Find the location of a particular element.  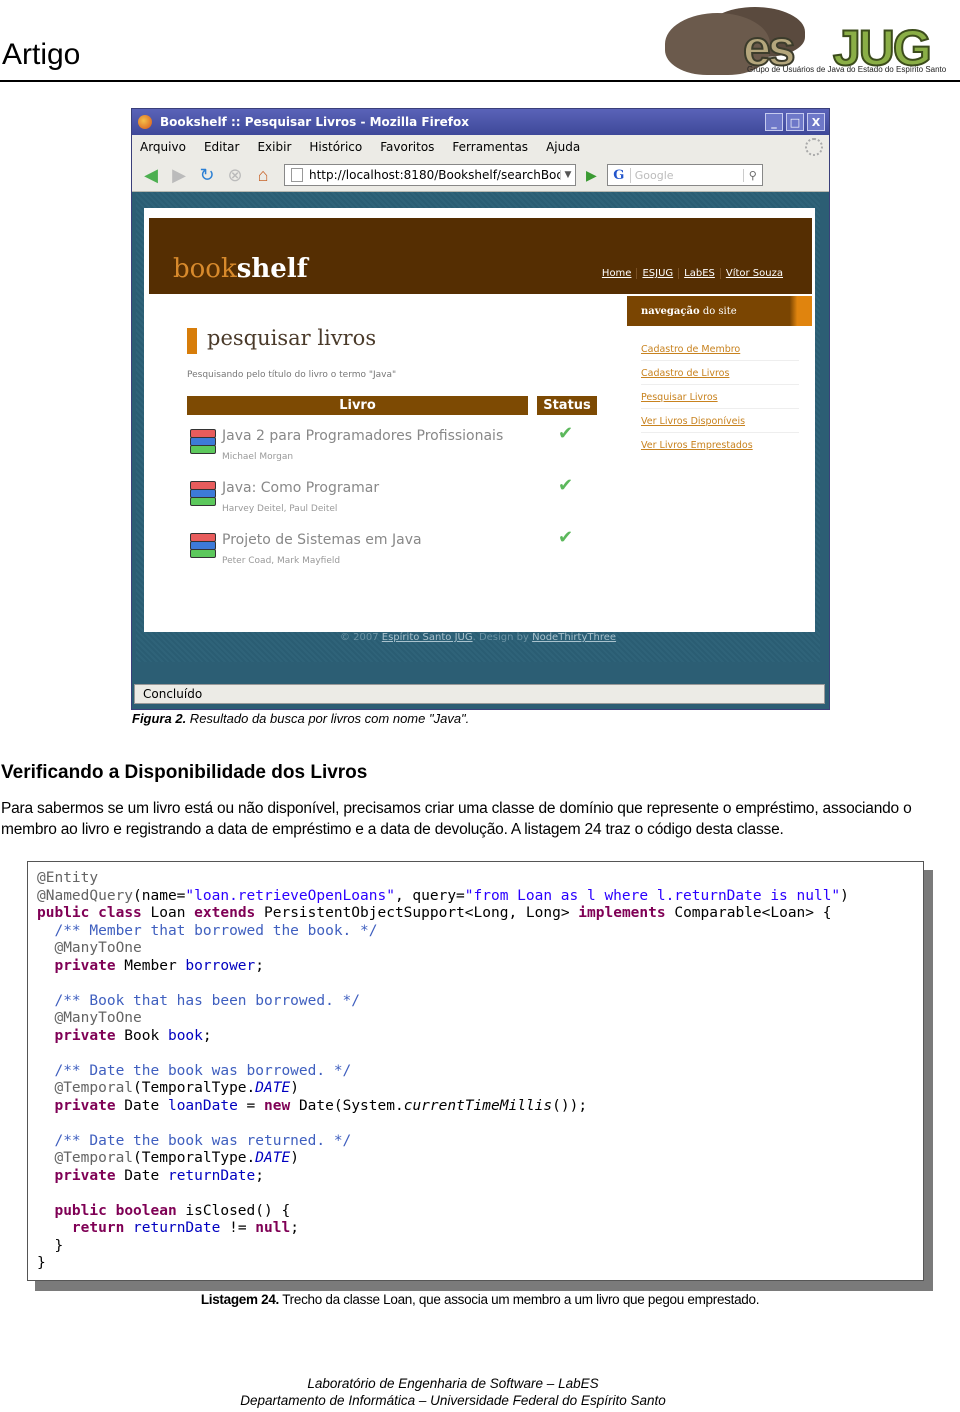

book-title: Java: Como Programar is located at coordinates (301, 488).